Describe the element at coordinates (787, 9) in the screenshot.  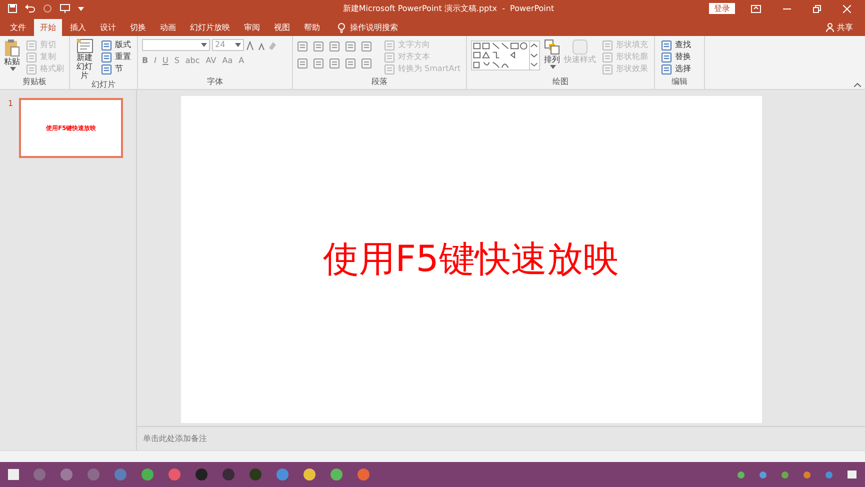
I see `minimize-icon` at that location.